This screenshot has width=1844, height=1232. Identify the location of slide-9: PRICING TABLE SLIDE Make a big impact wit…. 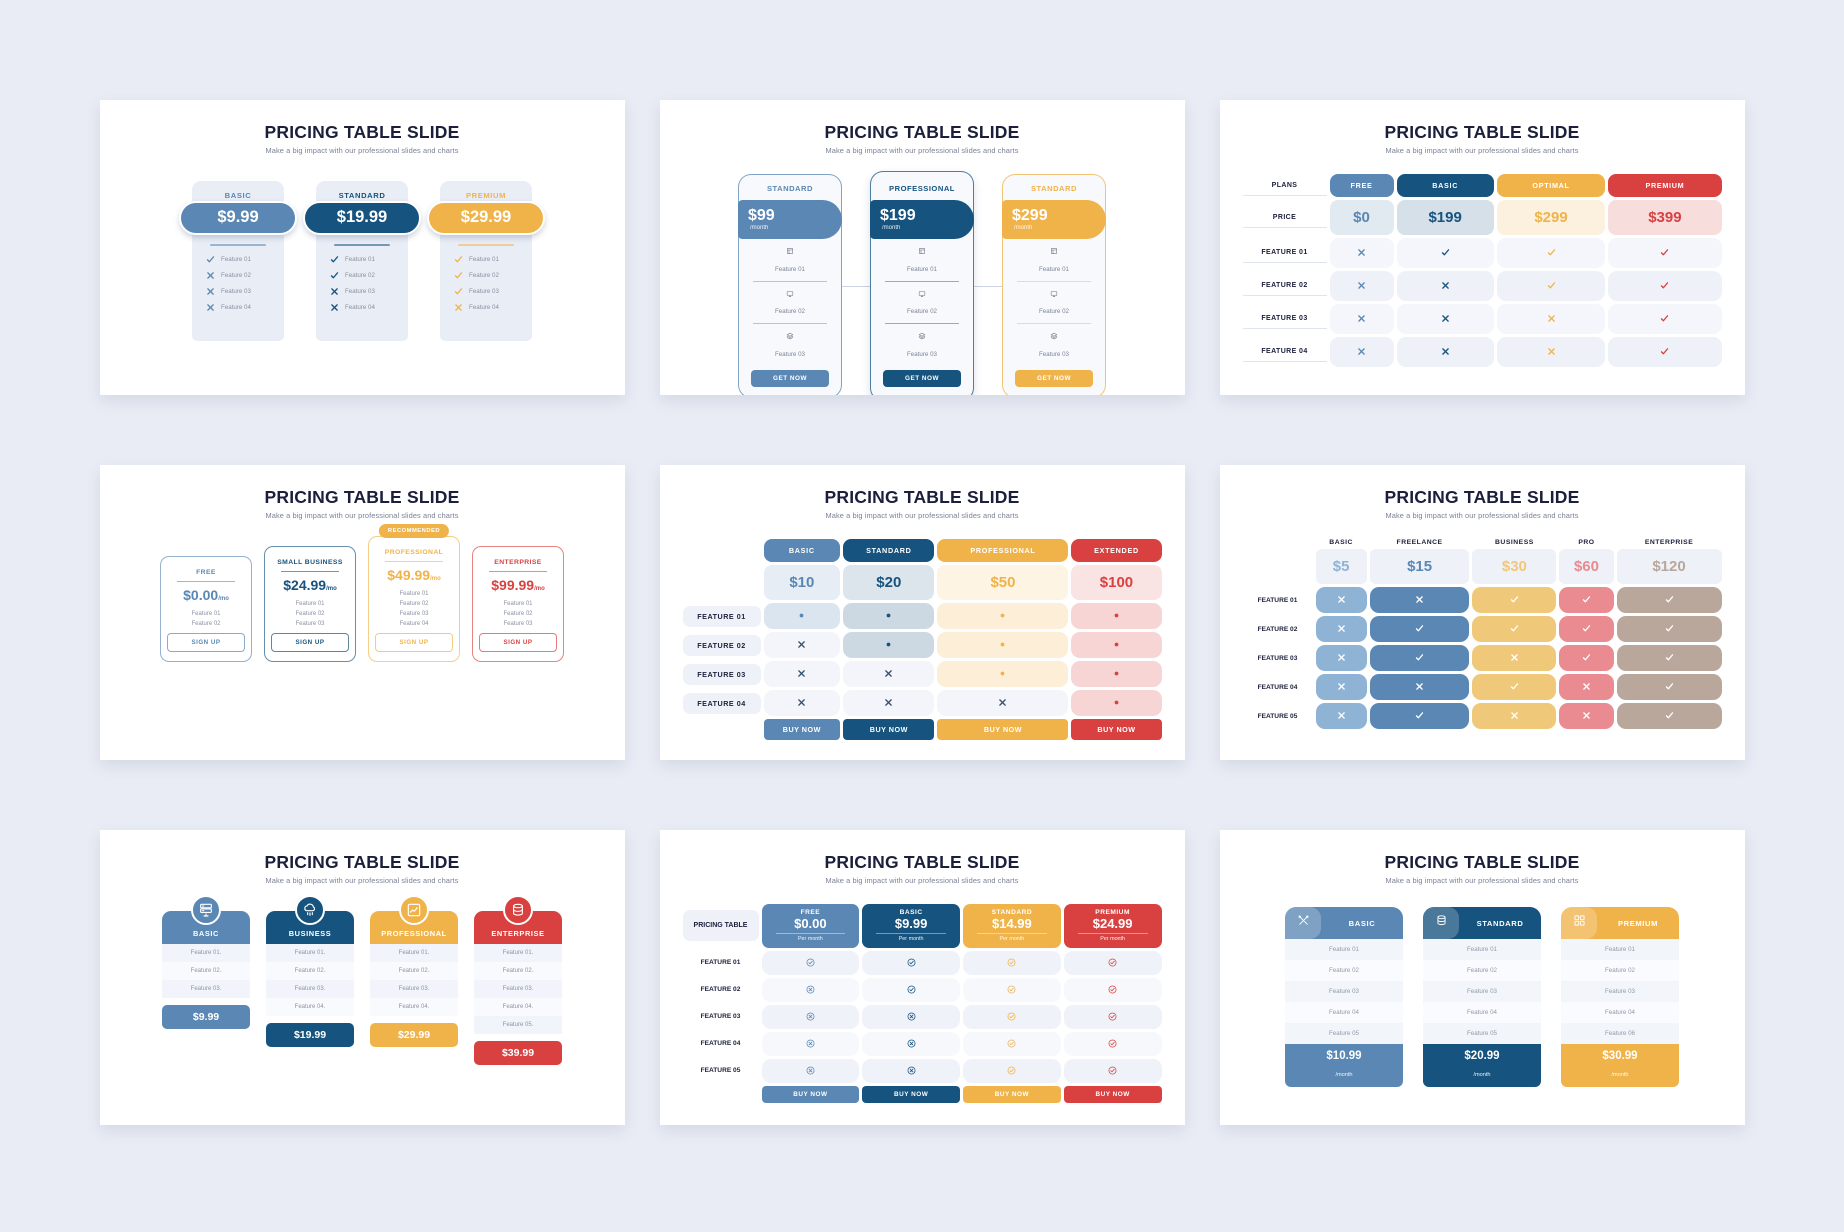
(1482, 977).